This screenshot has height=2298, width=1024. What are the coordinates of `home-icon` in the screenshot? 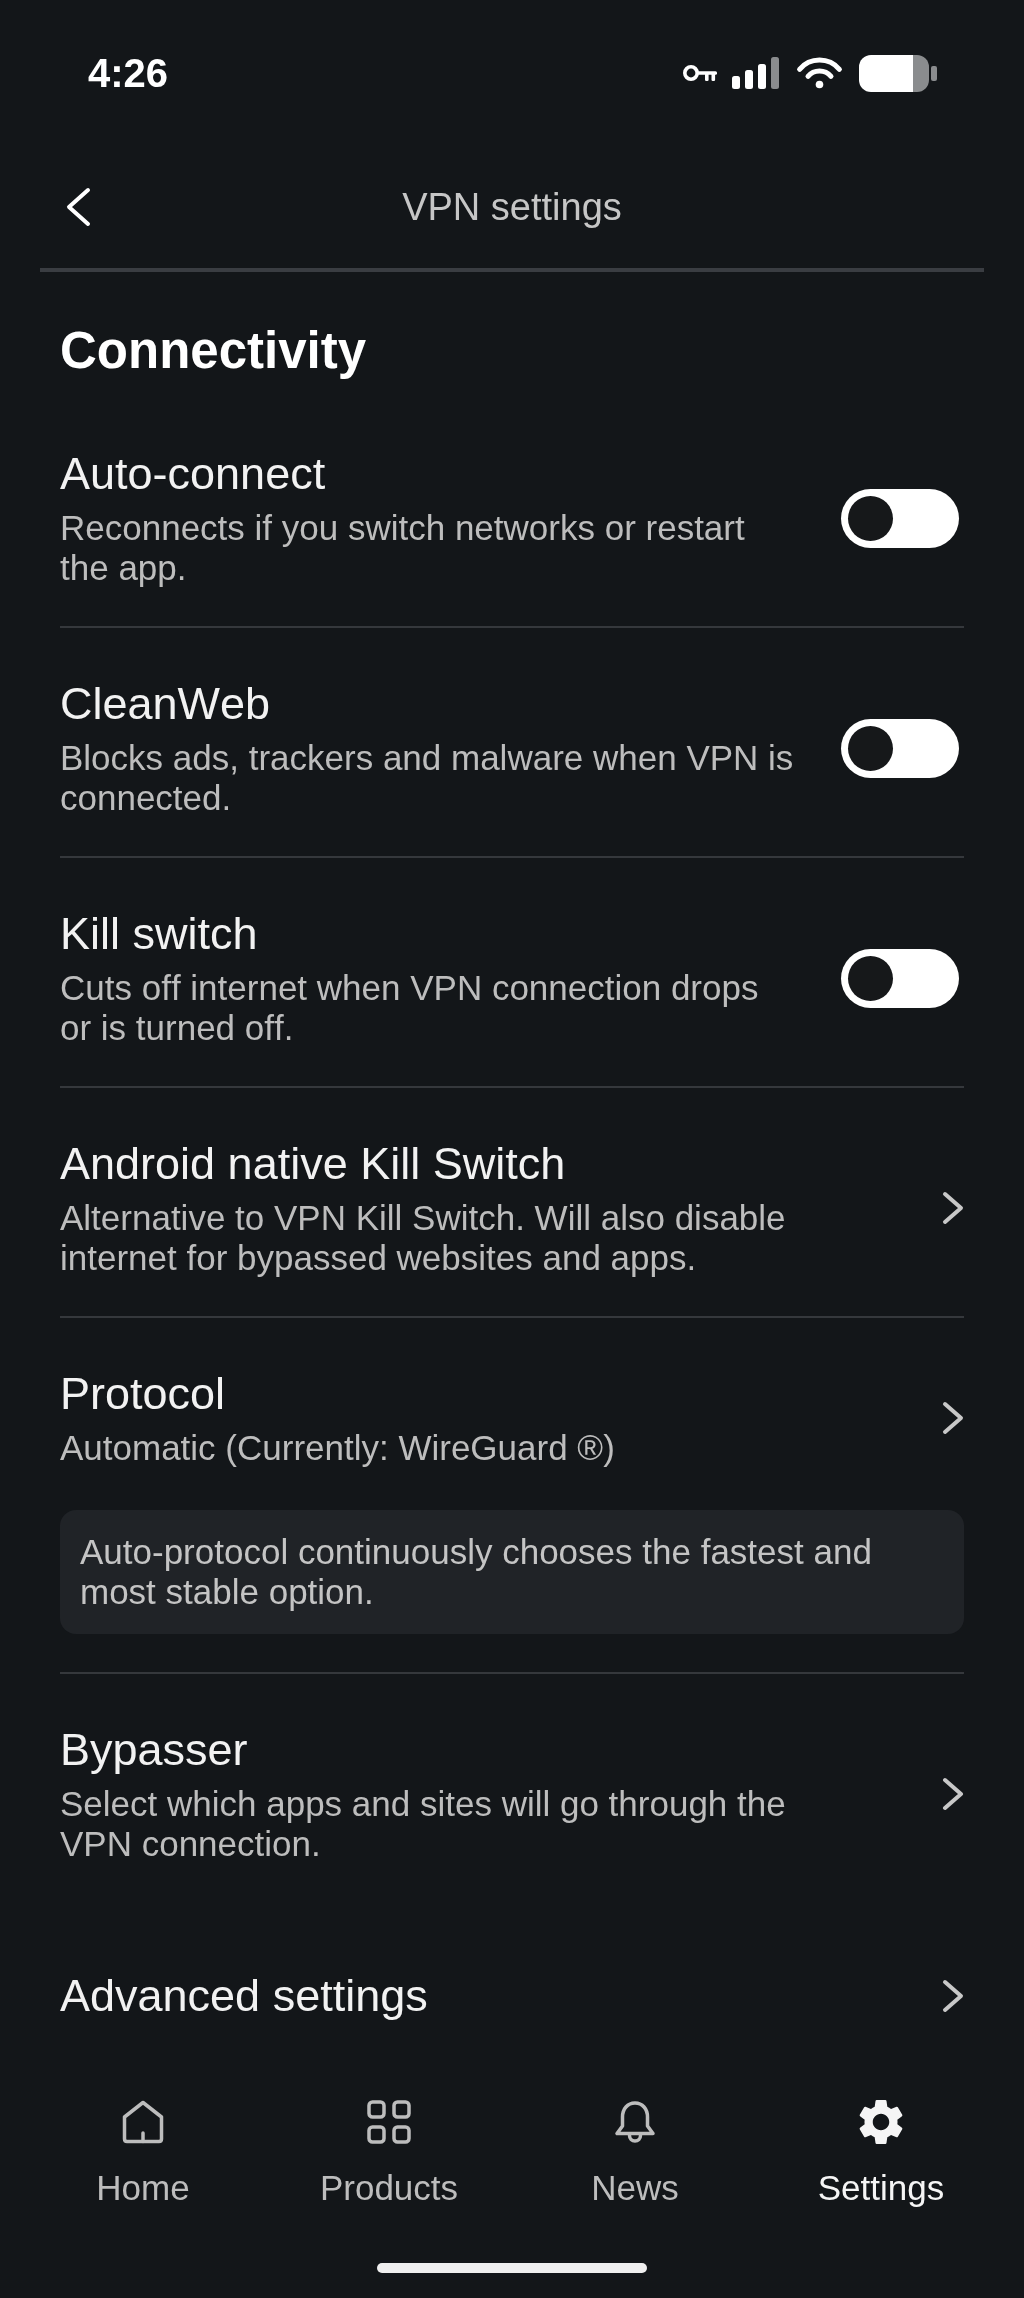 It's located at (143, 2122).